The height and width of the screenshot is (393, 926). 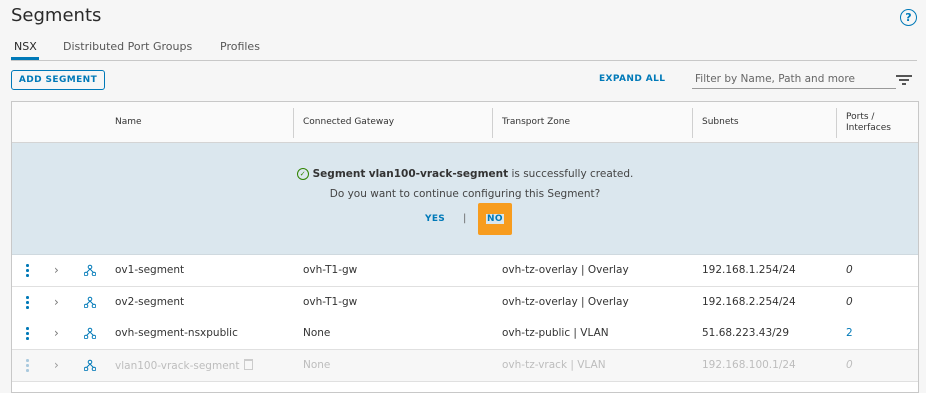 What do you see at coordinates (746, 333) in the screenshot?
I see `subnets: 51.68.223.43/29` at bounding box center [746, 333].